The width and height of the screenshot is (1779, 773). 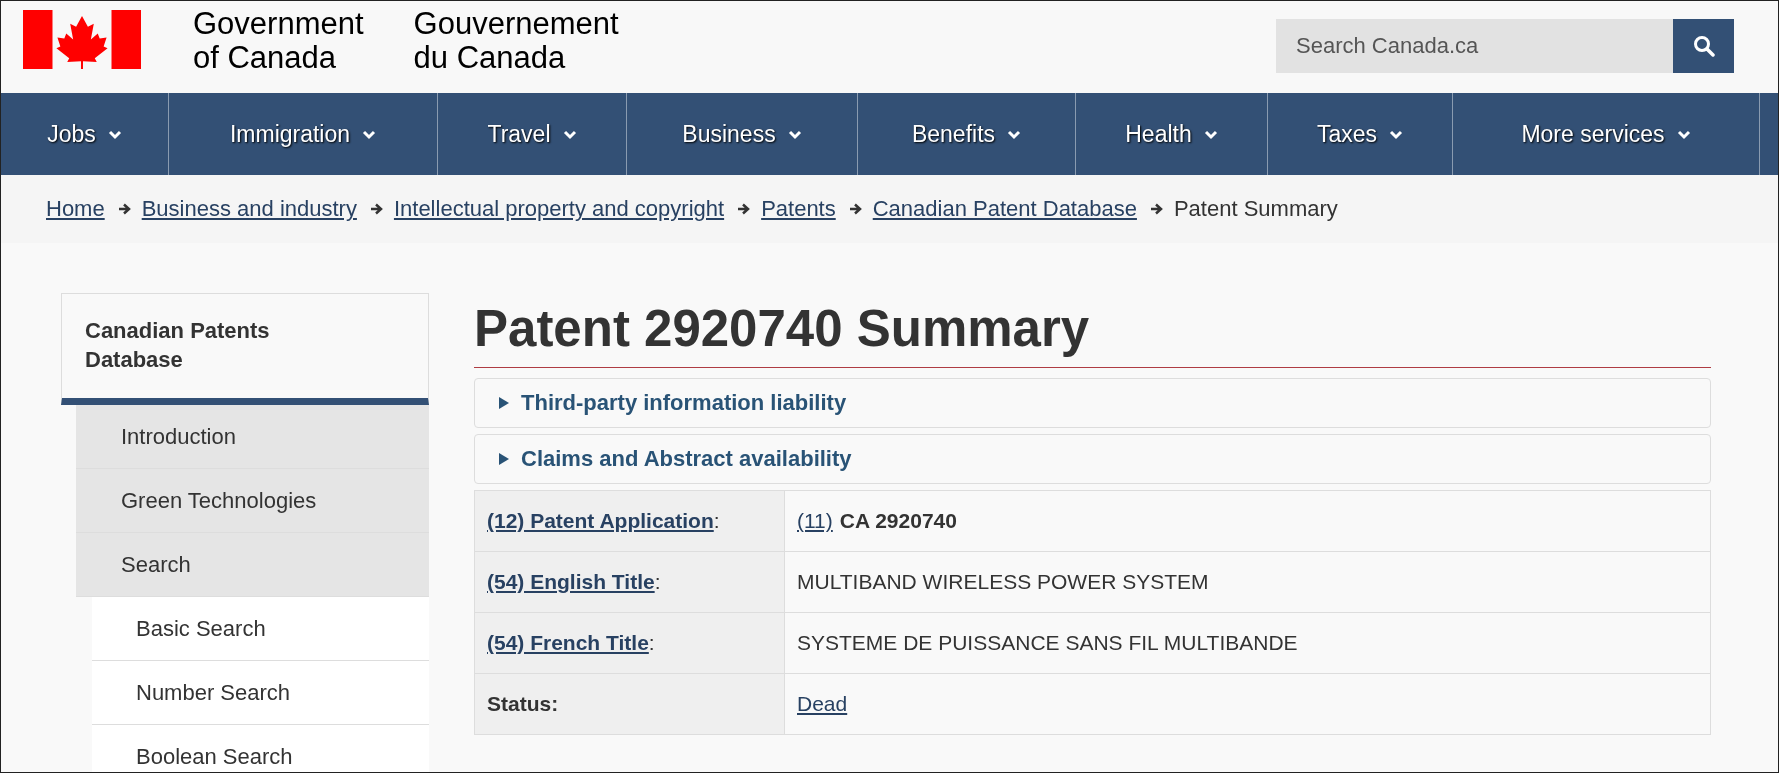 What do you see at coordinates (798, 209) in the screenshot?
I see `breadcrumb-link: Patents` at bounding box center [798, 209].